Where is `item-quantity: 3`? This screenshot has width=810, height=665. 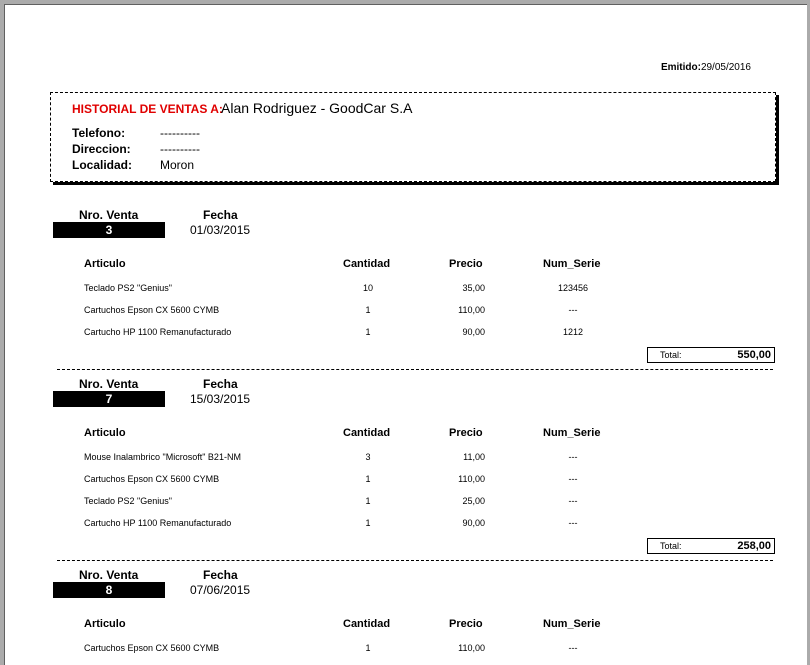
item-quantity: 3 is located at coordinates (368, 457).